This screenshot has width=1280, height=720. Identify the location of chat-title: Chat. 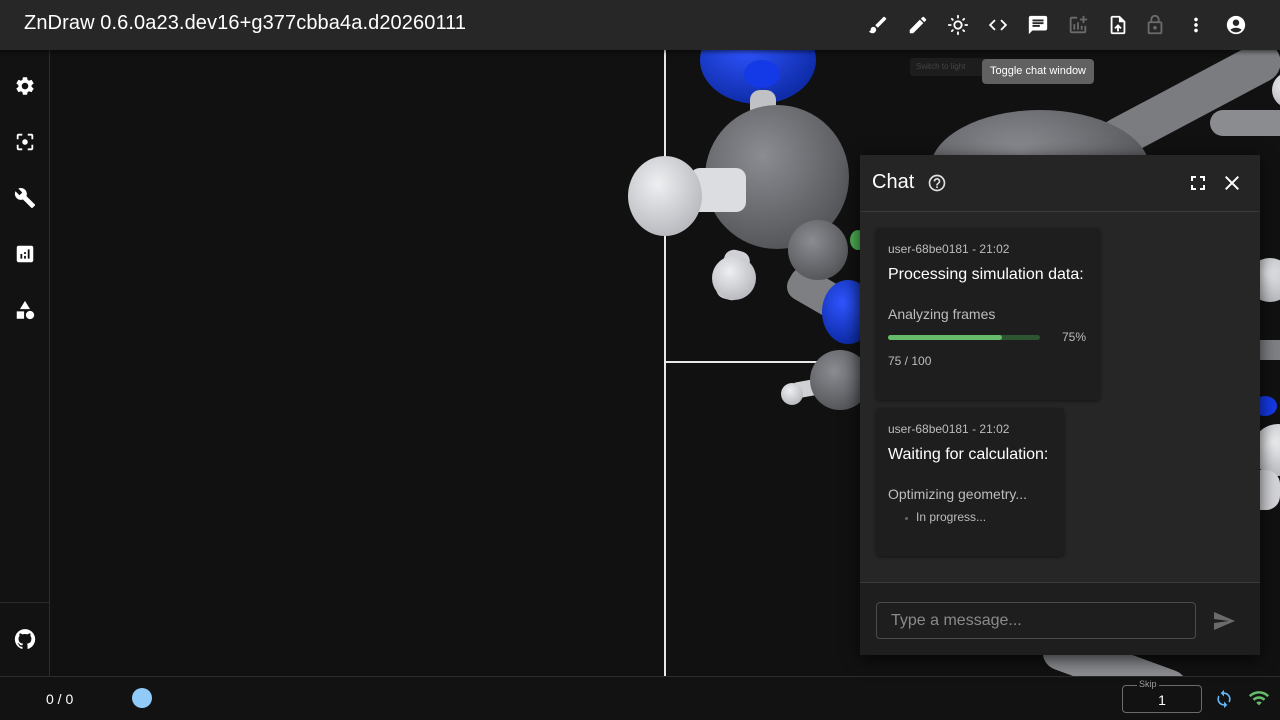
(893, 182).